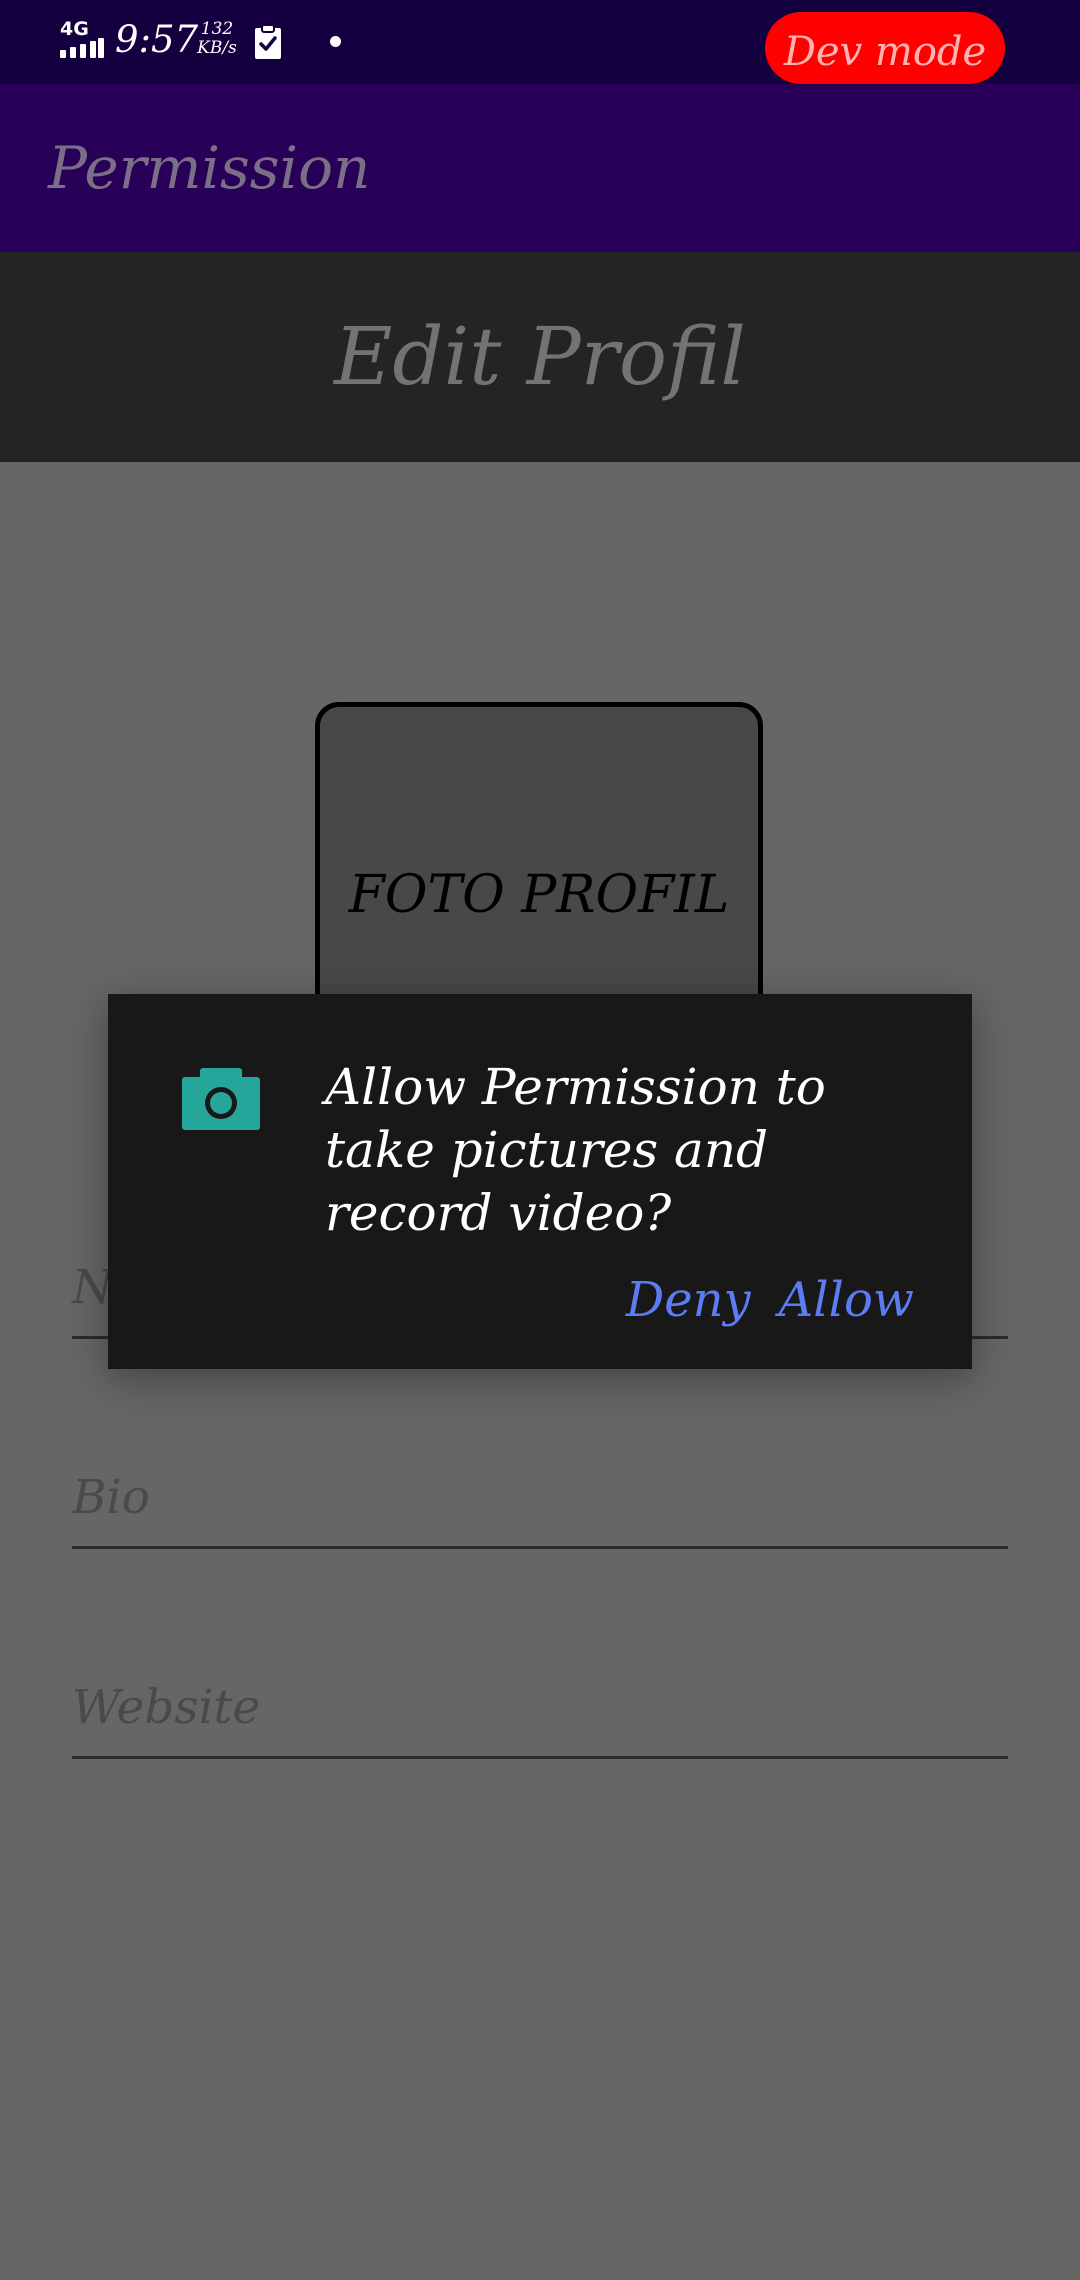 This screenshot has width=1080, height=2280. What do you see at coordinates (540, 168) in the screenshot?
I see `app-bar: Permission` at bounding box center [540, 168].